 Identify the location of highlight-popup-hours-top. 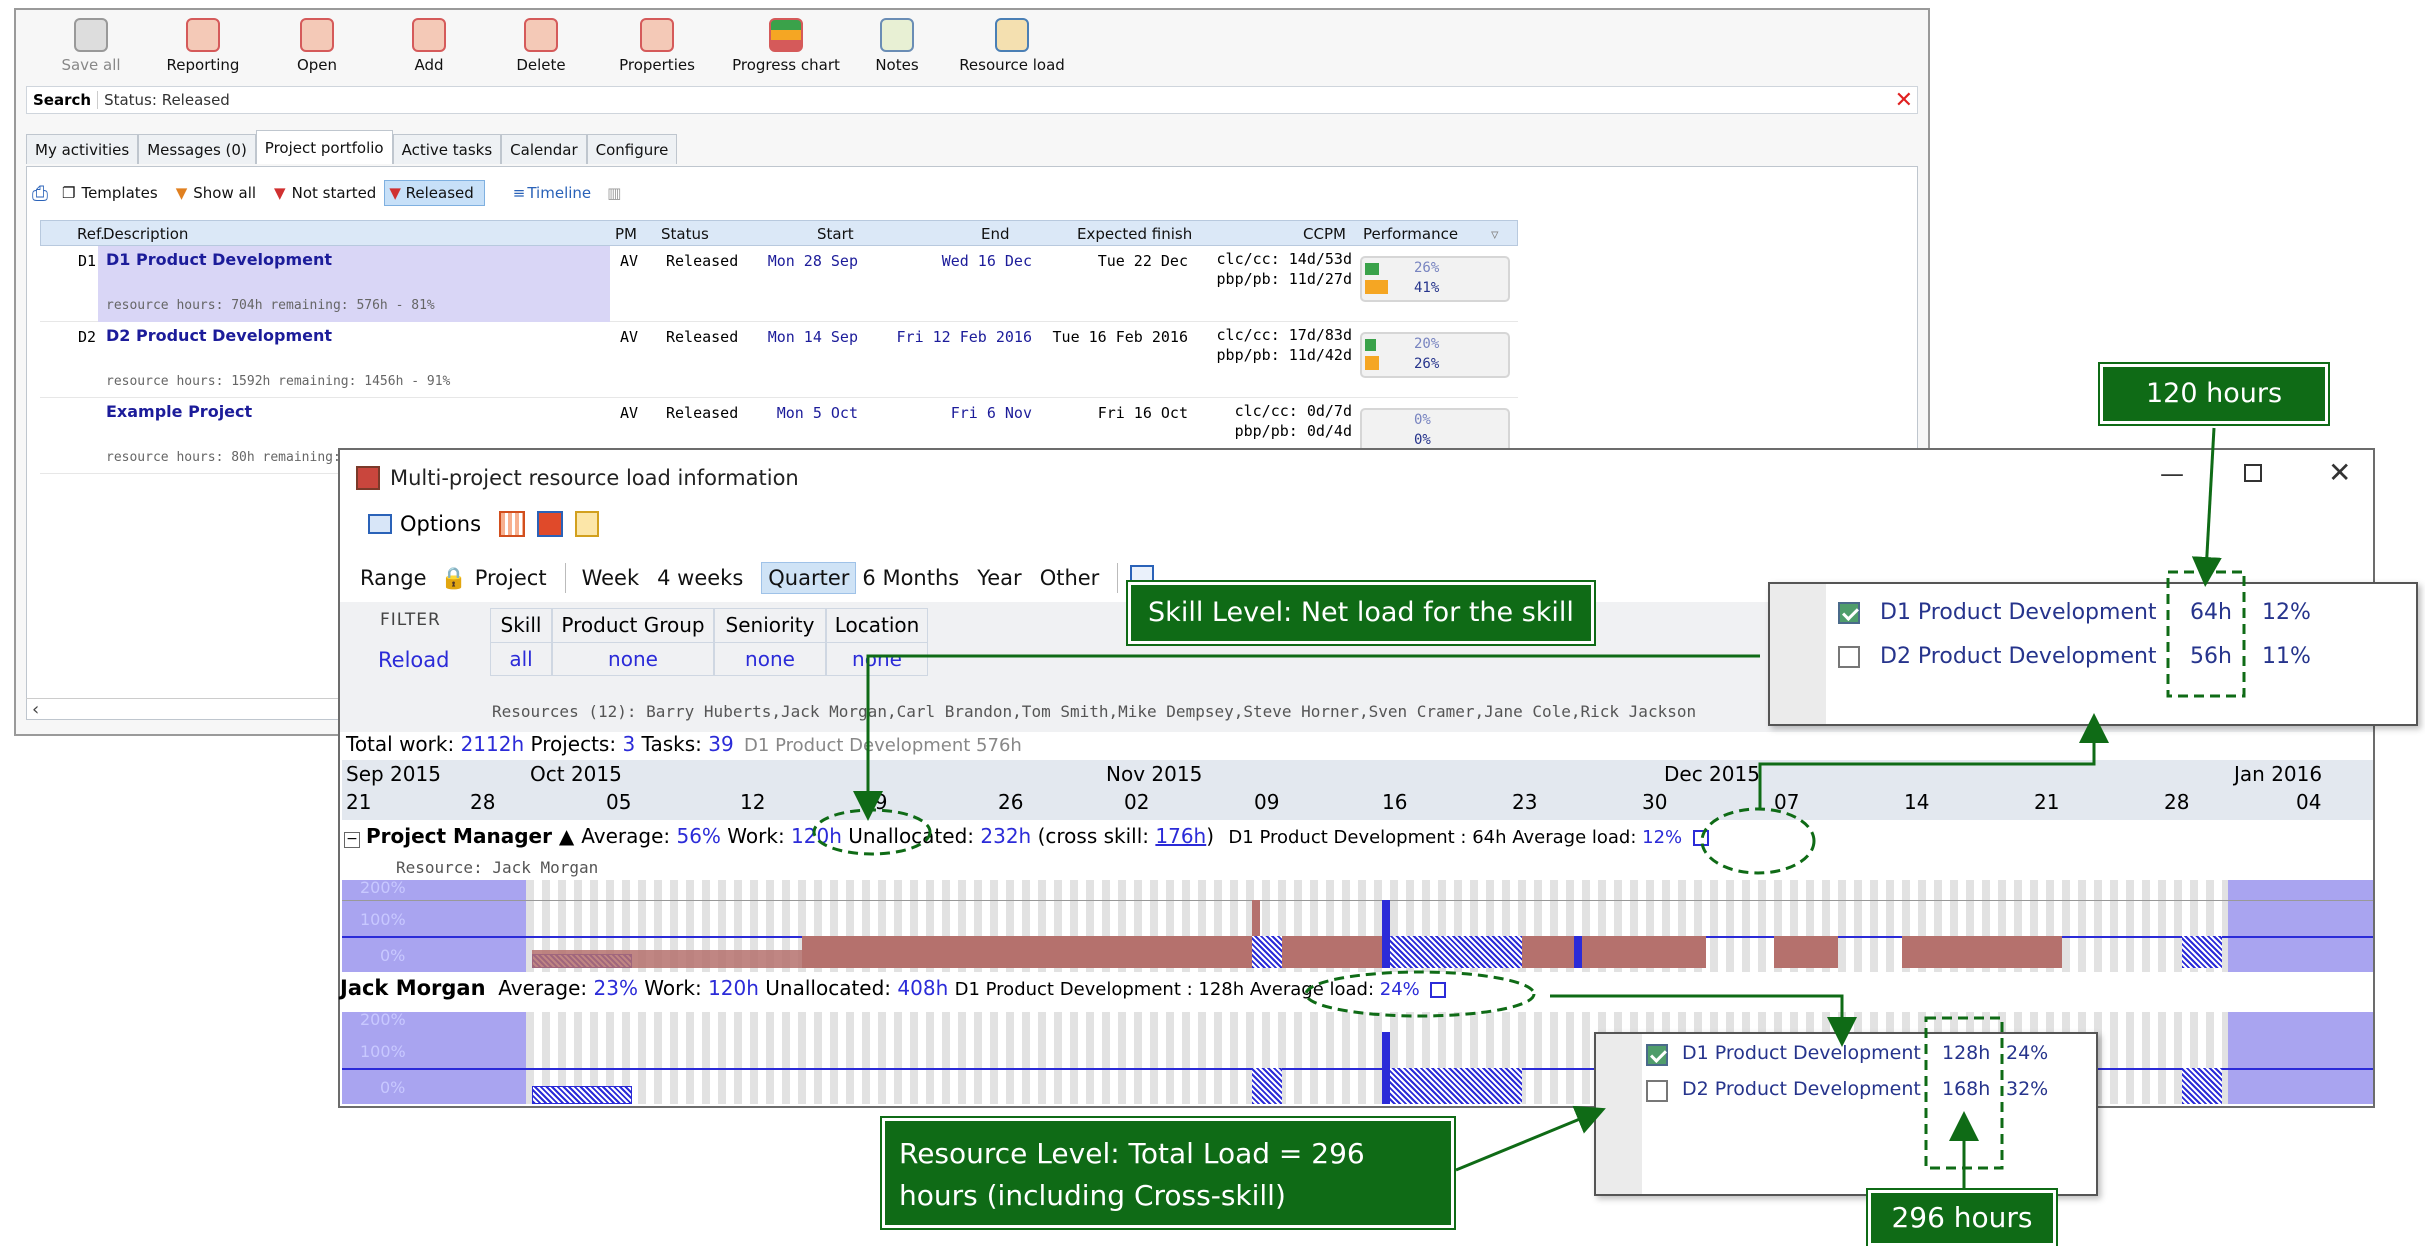
(2206, 634).